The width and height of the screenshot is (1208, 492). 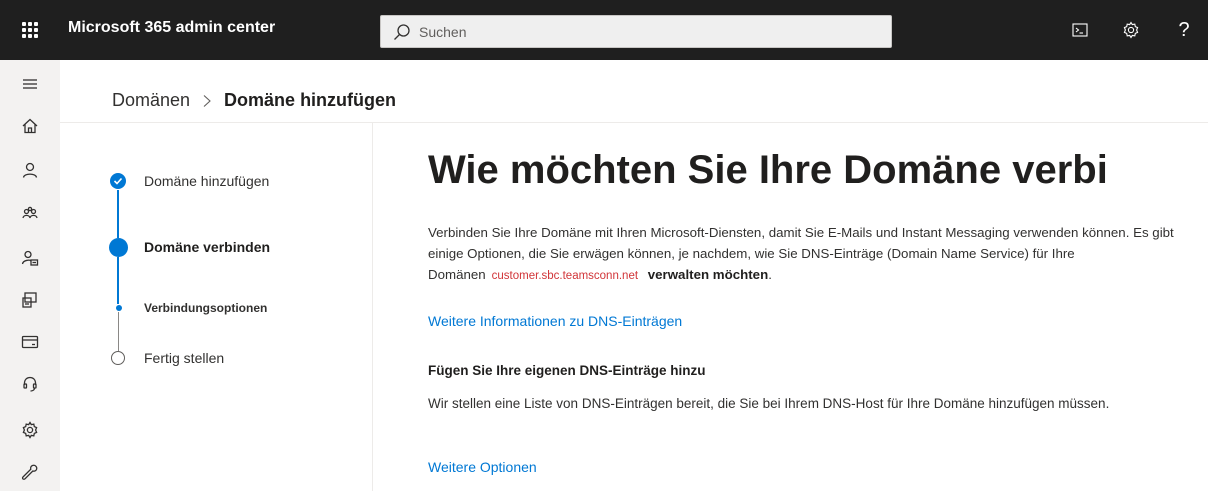 I want to click on waffle-icon, so click(x=30, y=30).